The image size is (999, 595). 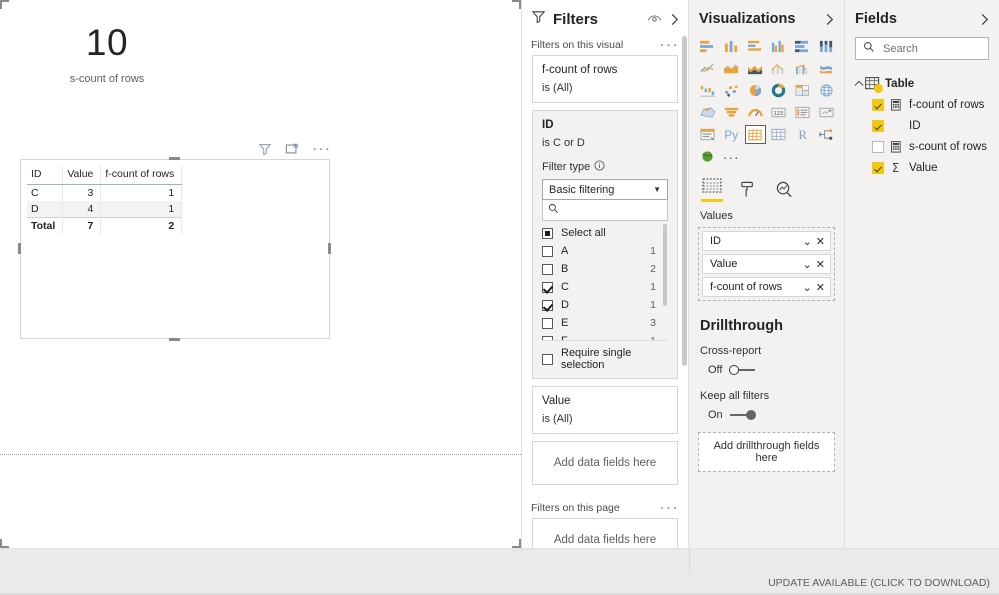 I want to click on visual-filter-dropzone: Add data fields here, so click(x=605, y=463).